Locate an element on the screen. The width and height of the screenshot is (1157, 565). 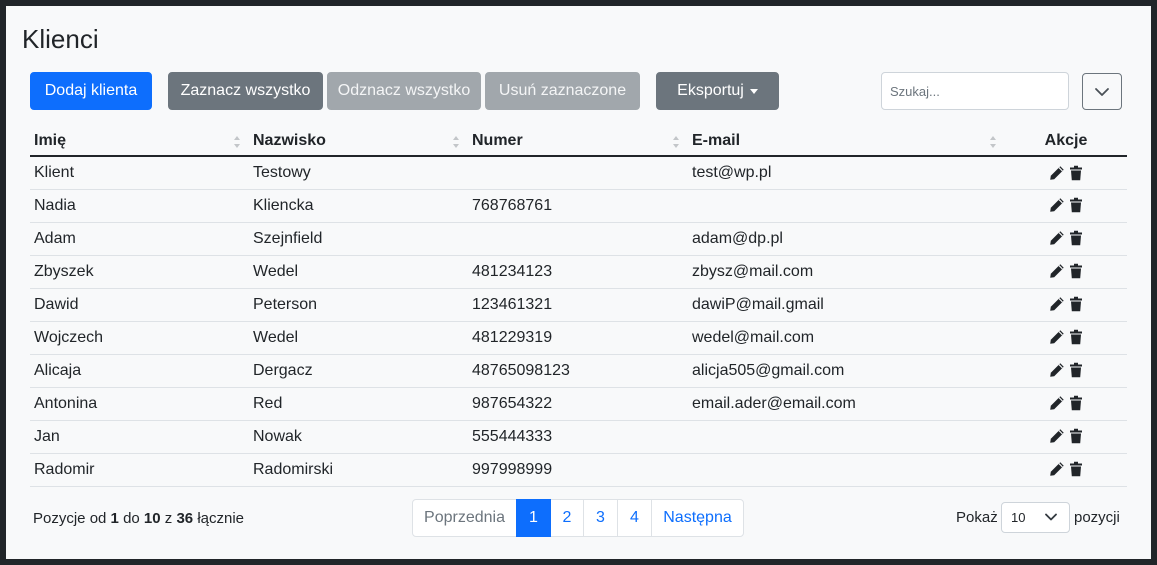
collapse-toggle-button is located at coordinates (1102, 91).